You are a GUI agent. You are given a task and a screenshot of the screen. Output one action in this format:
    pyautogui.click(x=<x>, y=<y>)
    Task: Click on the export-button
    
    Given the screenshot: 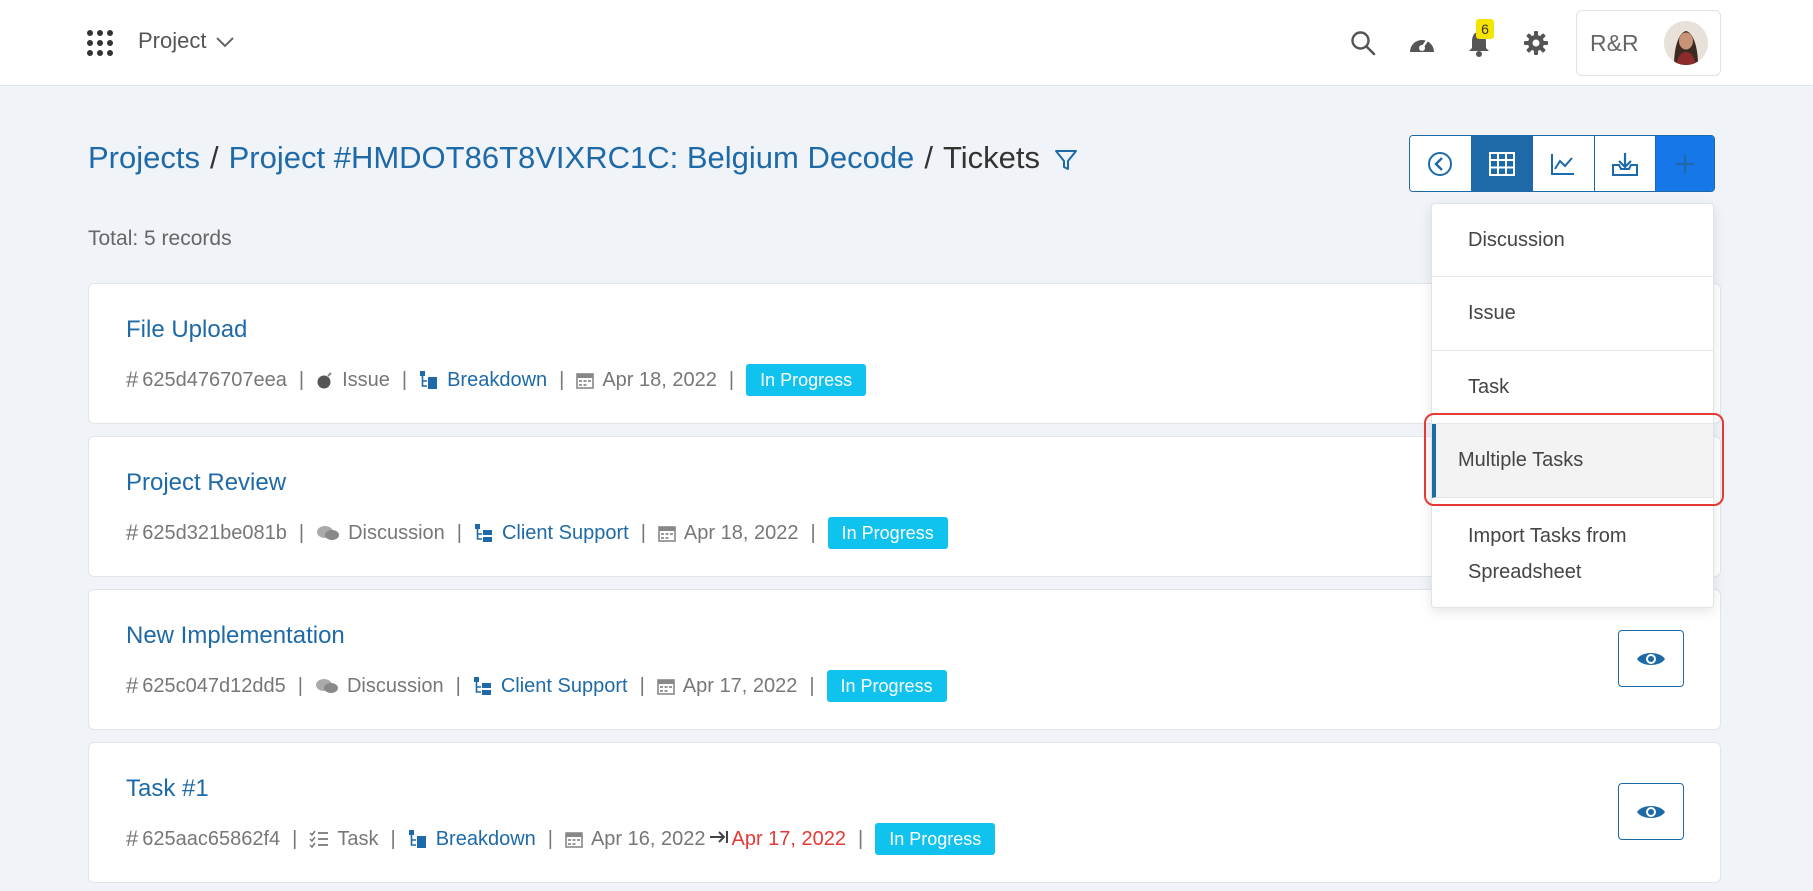 What is the action you would take?
    pyautogui.click(x=1625, y=163)
    